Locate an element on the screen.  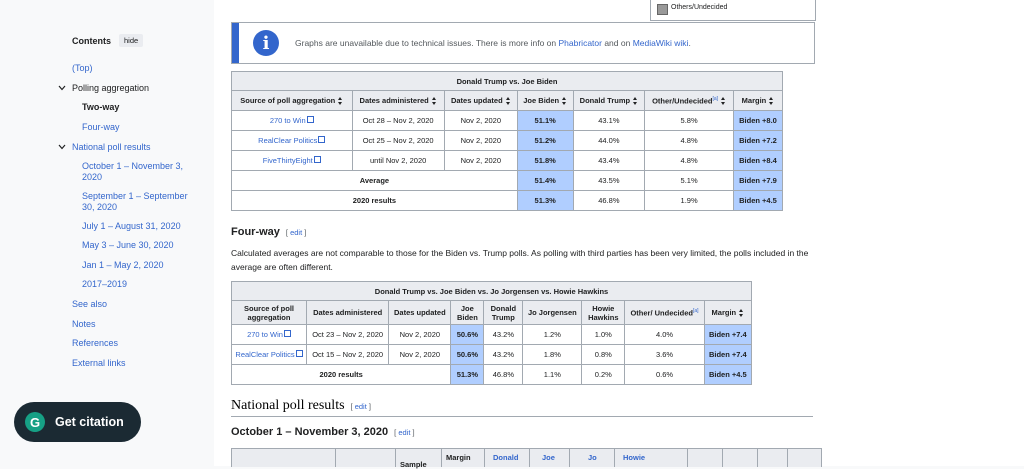
column-header-margin: Margin is located at coordinates (463, 458).